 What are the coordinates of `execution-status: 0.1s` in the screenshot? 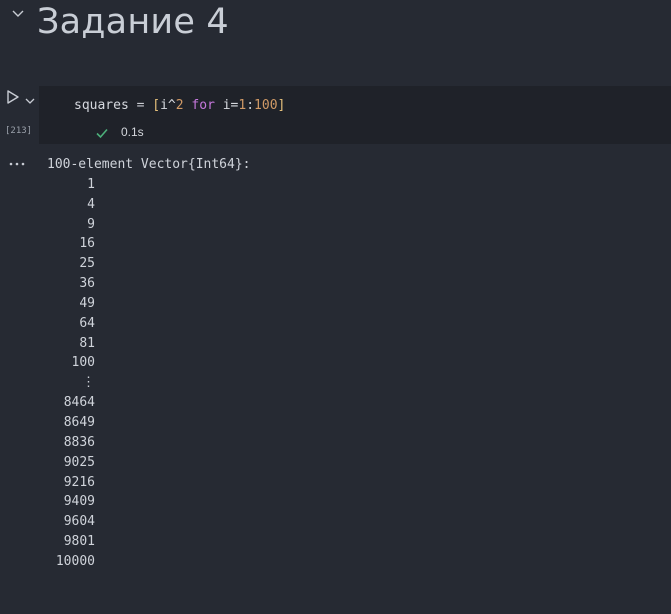 It's located at (119, 132).